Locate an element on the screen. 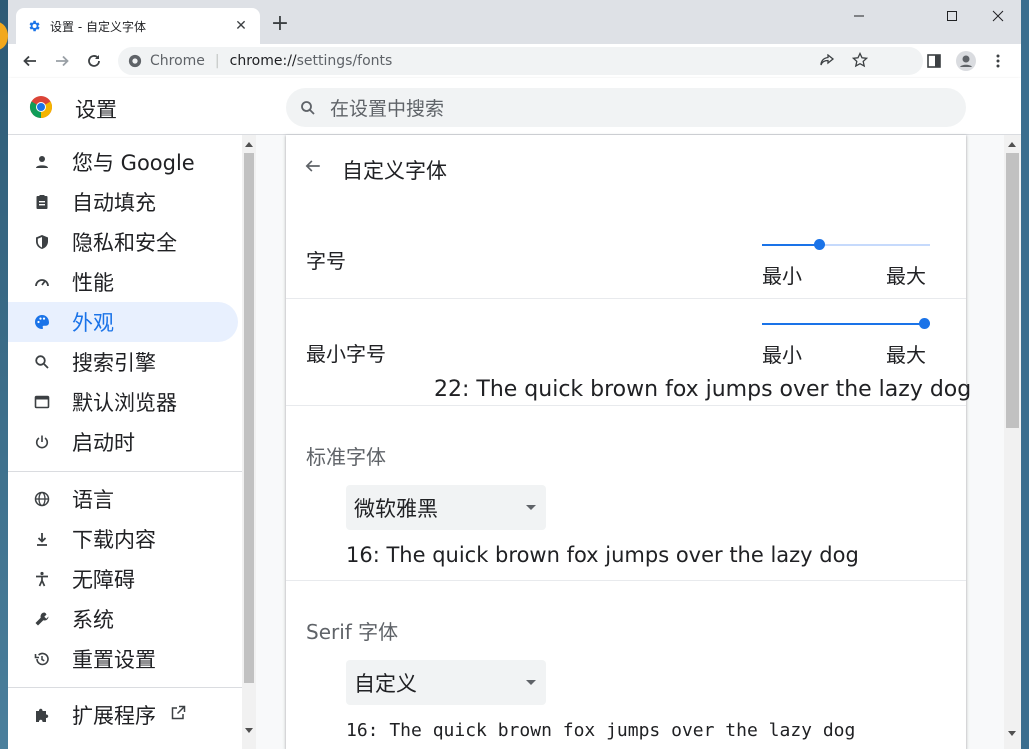  sidebar-scrollbar-thumb is located at coordinates (249, 418).